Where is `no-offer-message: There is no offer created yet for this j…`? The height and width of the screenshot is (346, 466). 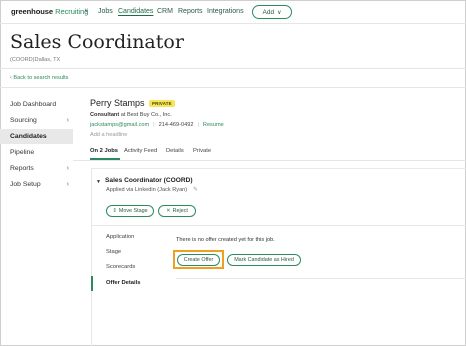
no-offer-message: There is no offer created yet for this j… is located at coordinates (225, 240).